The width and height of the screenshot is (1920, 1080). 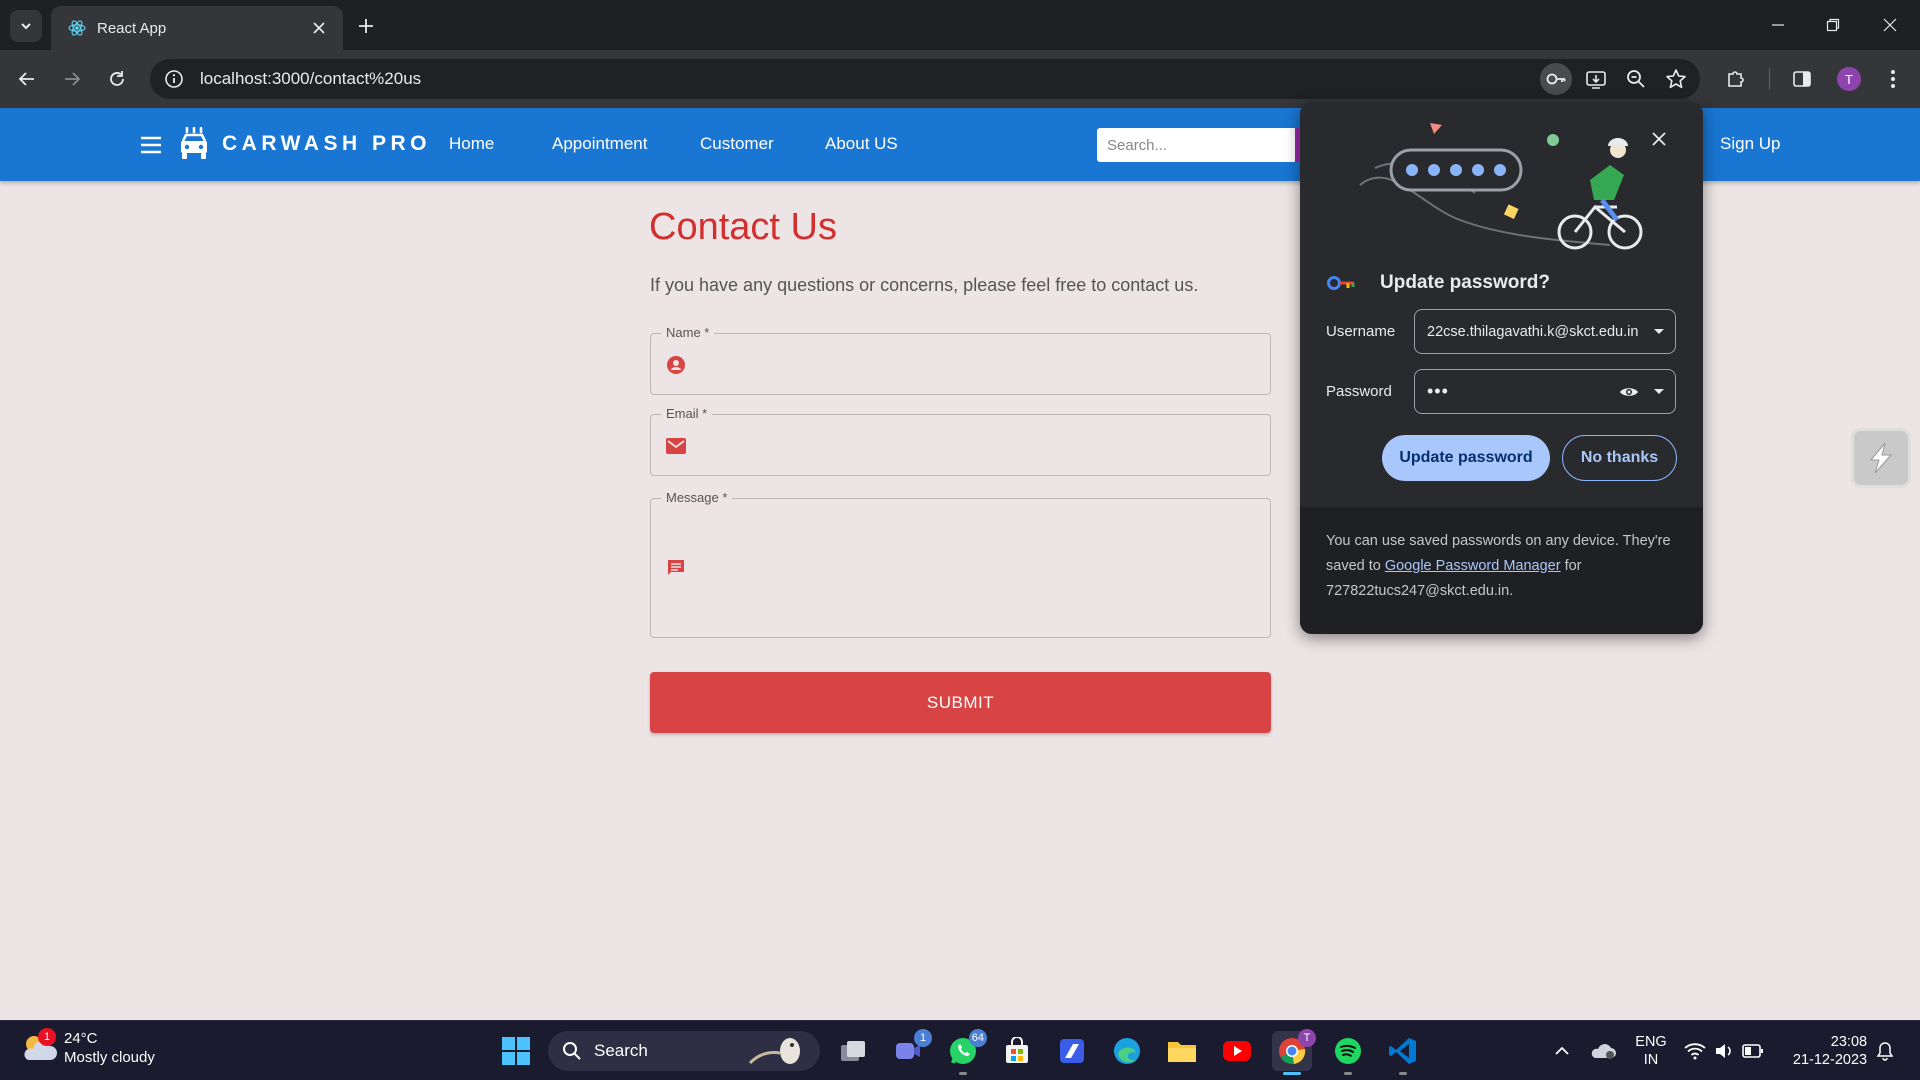 What do you see at coordinates (1603, 1051) in the screenshot?
I see `onedrive-tray-icon` at bounding box center [1603, 1051].